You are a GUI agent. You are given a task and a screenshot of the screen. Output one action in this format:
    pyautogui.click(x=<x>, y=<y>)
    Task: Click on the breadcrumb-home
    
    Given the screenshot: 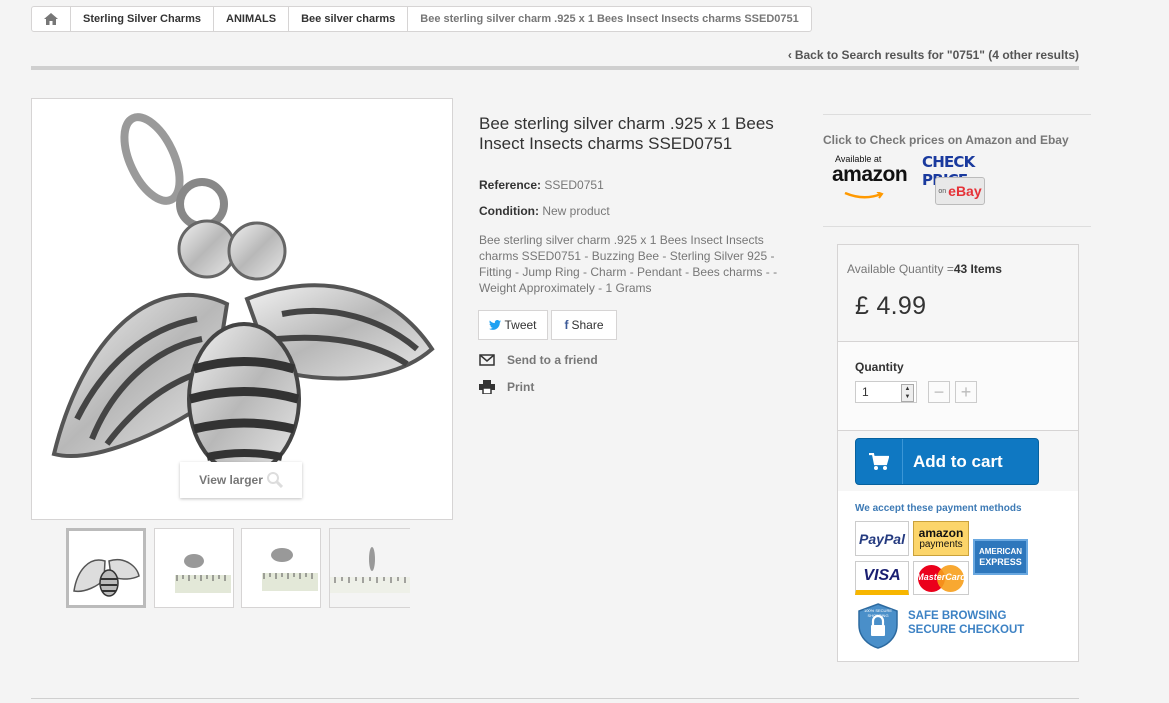 What is the action you would take?
    pyautogui.click(x=51, y=19)
    